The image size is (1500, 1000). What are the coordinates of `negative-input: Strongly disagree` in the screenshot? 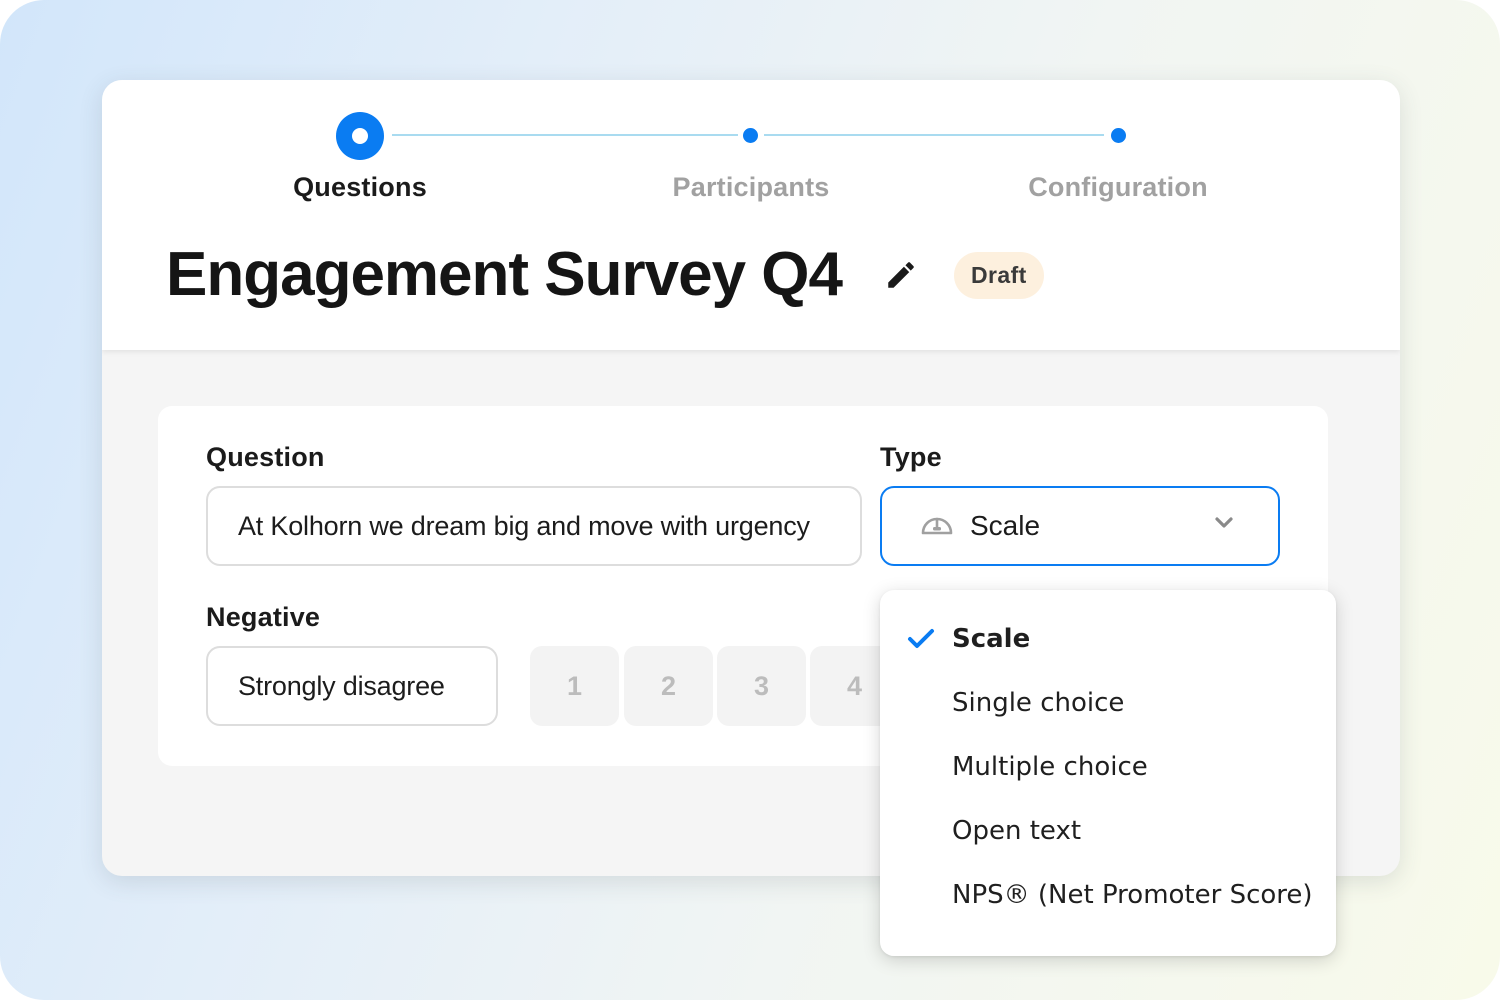 It's located at (352, 686).